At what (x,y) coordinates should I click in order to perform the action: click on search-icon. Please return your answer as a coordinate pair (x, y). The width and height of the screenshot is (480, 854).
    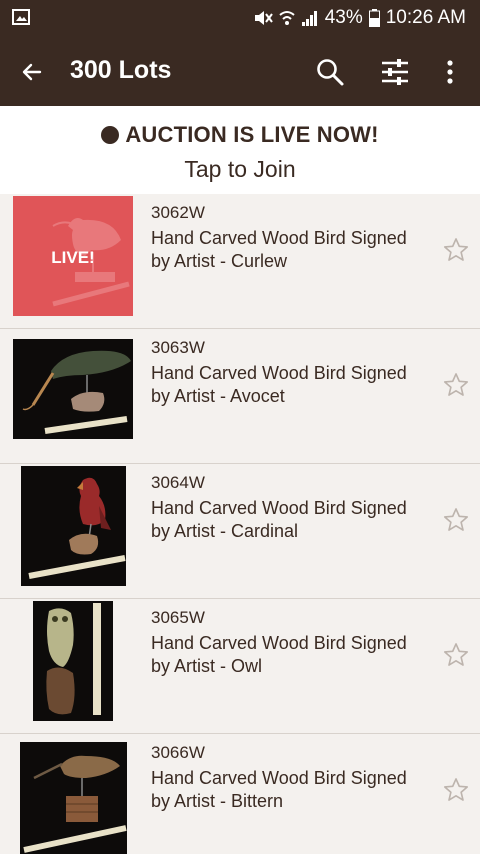
    Looking at the image, I should click on (330, 72).